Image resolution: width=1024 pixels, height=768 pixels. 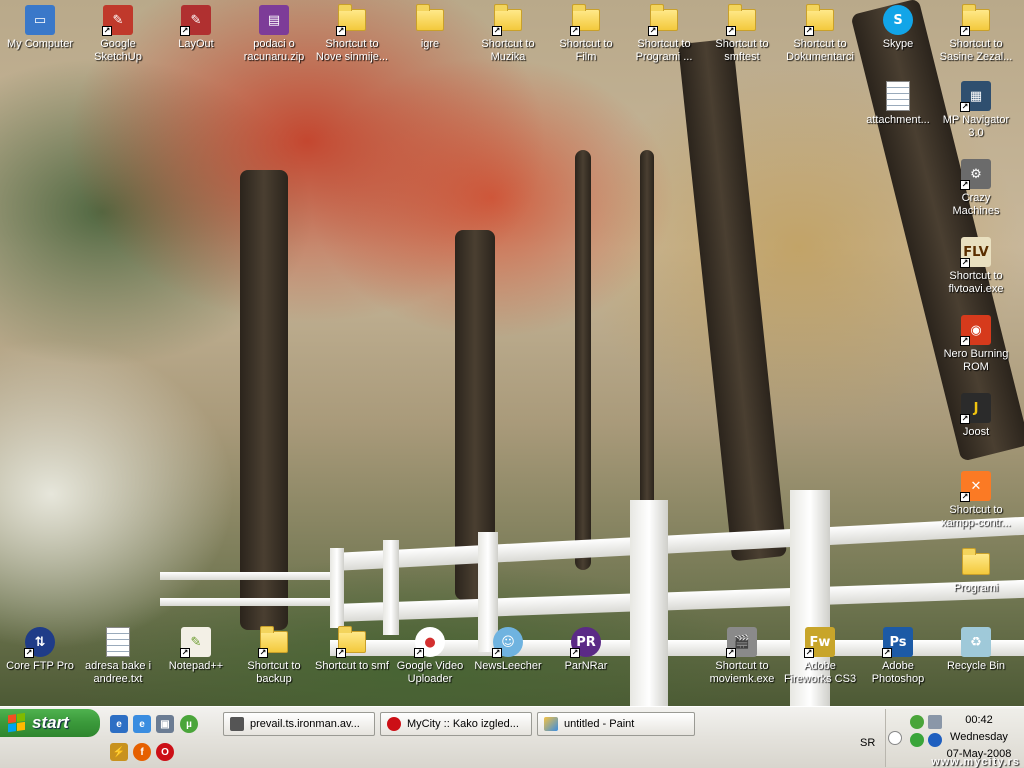 I want to click on desktop-icon: adresa bake i andree.txt, so click(x=118, y=656).